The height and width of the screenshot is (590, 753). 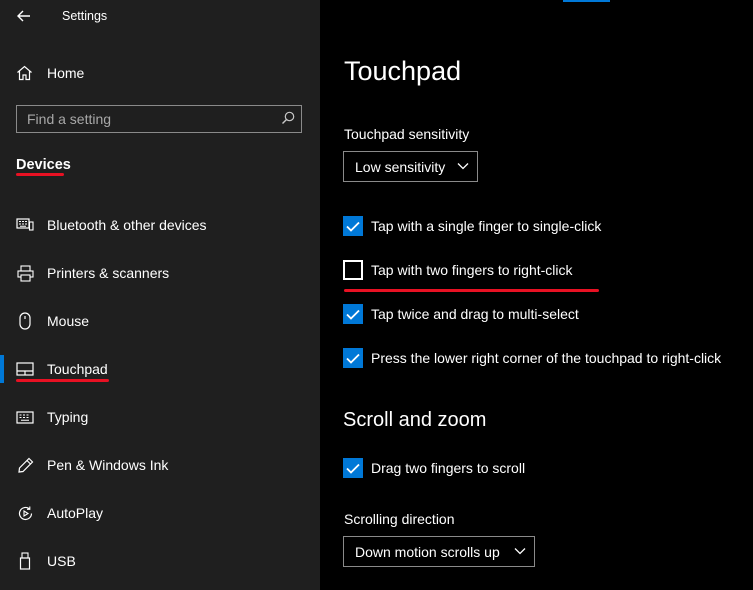 I want to click on annotation-underline-touchpad, so click(x=62, y=380).